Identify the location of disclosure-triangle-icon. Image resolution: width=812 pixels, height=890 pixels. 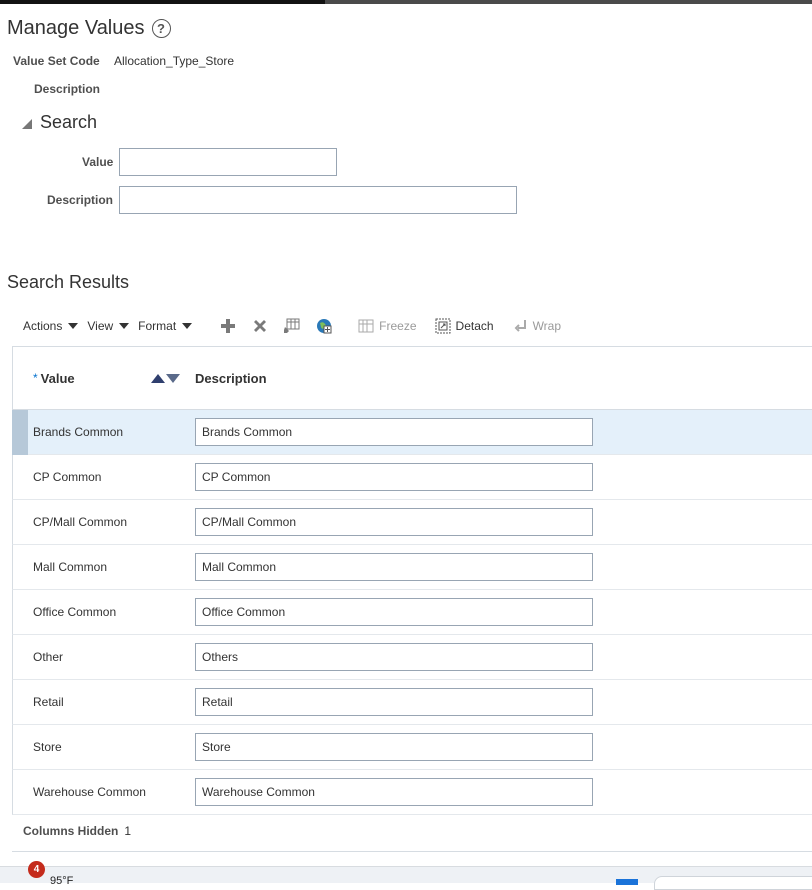
(27, 123).